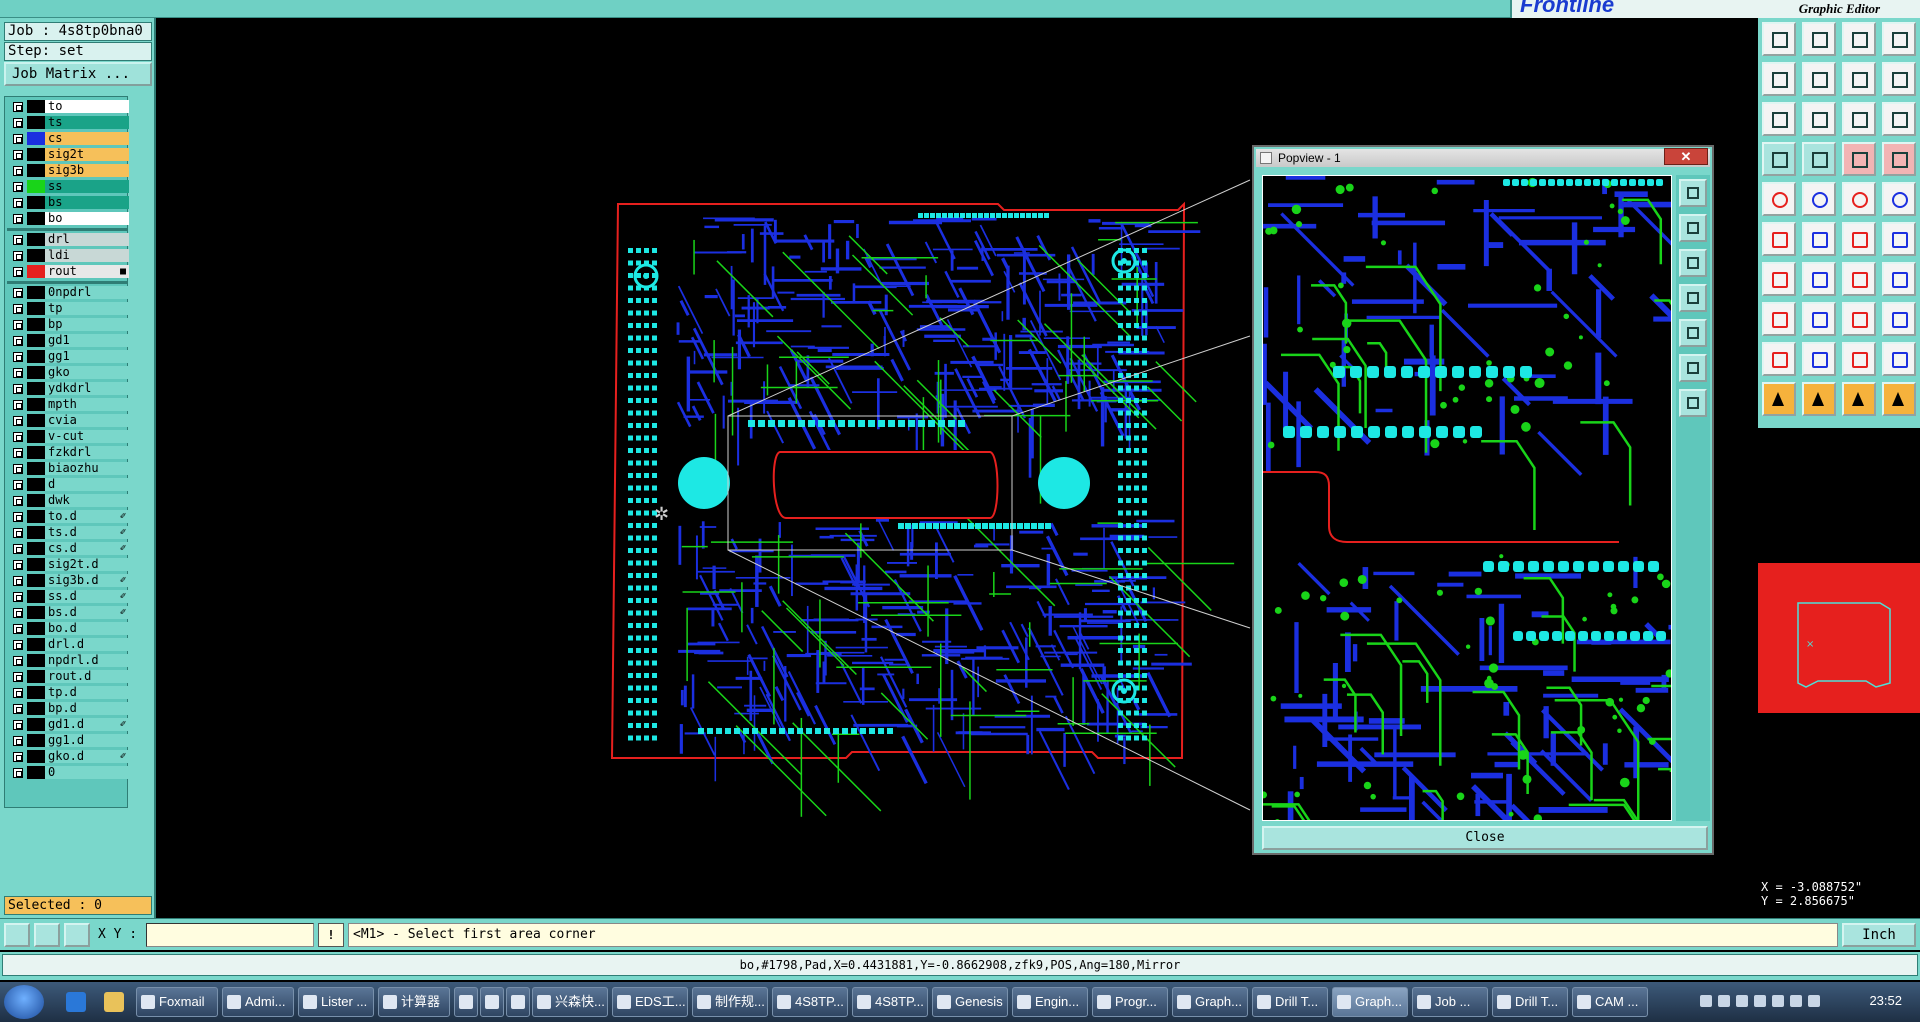  Describe the element at coordinates (68, 500) in the screenshot. I see `layer-row-dwk: dwk` at that location.